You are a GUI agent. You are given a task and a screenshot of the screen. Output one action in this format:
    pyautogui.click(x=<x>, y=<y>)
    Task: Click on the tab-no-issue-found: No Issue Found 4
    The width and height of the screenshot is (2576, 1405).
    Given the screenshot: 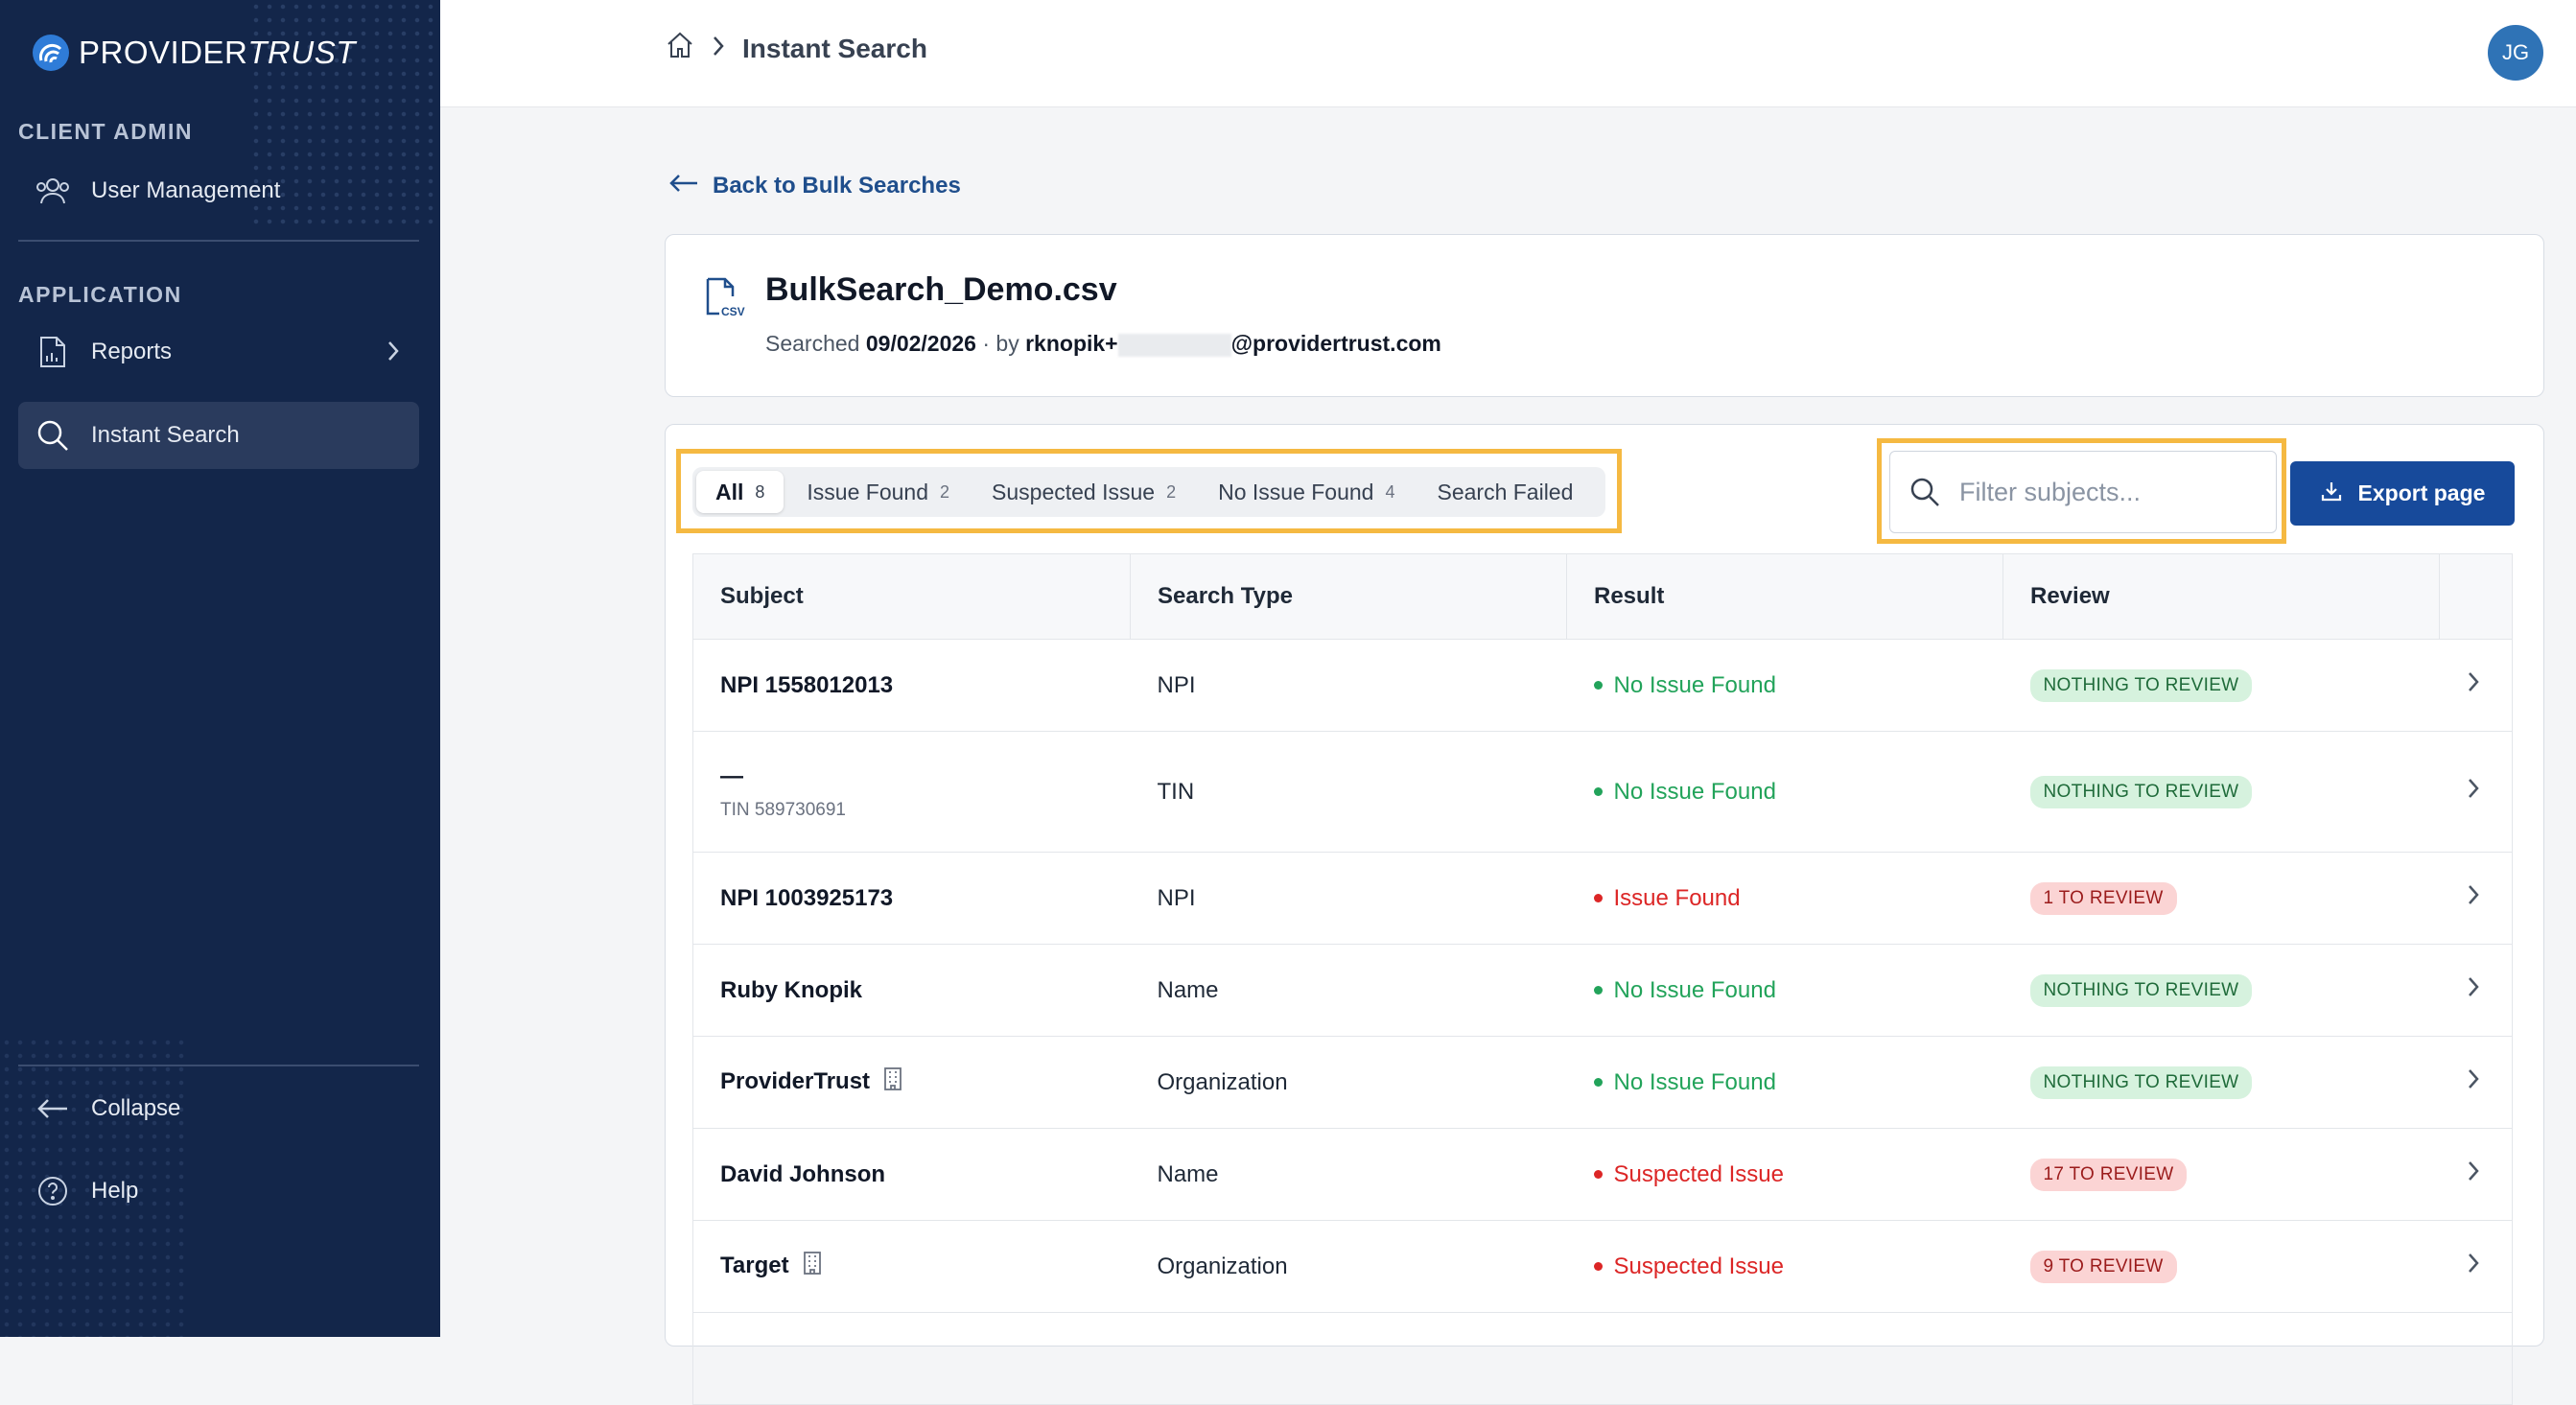 What is the action you would take?
    pyautogui.click(x=1306, y=492)
    